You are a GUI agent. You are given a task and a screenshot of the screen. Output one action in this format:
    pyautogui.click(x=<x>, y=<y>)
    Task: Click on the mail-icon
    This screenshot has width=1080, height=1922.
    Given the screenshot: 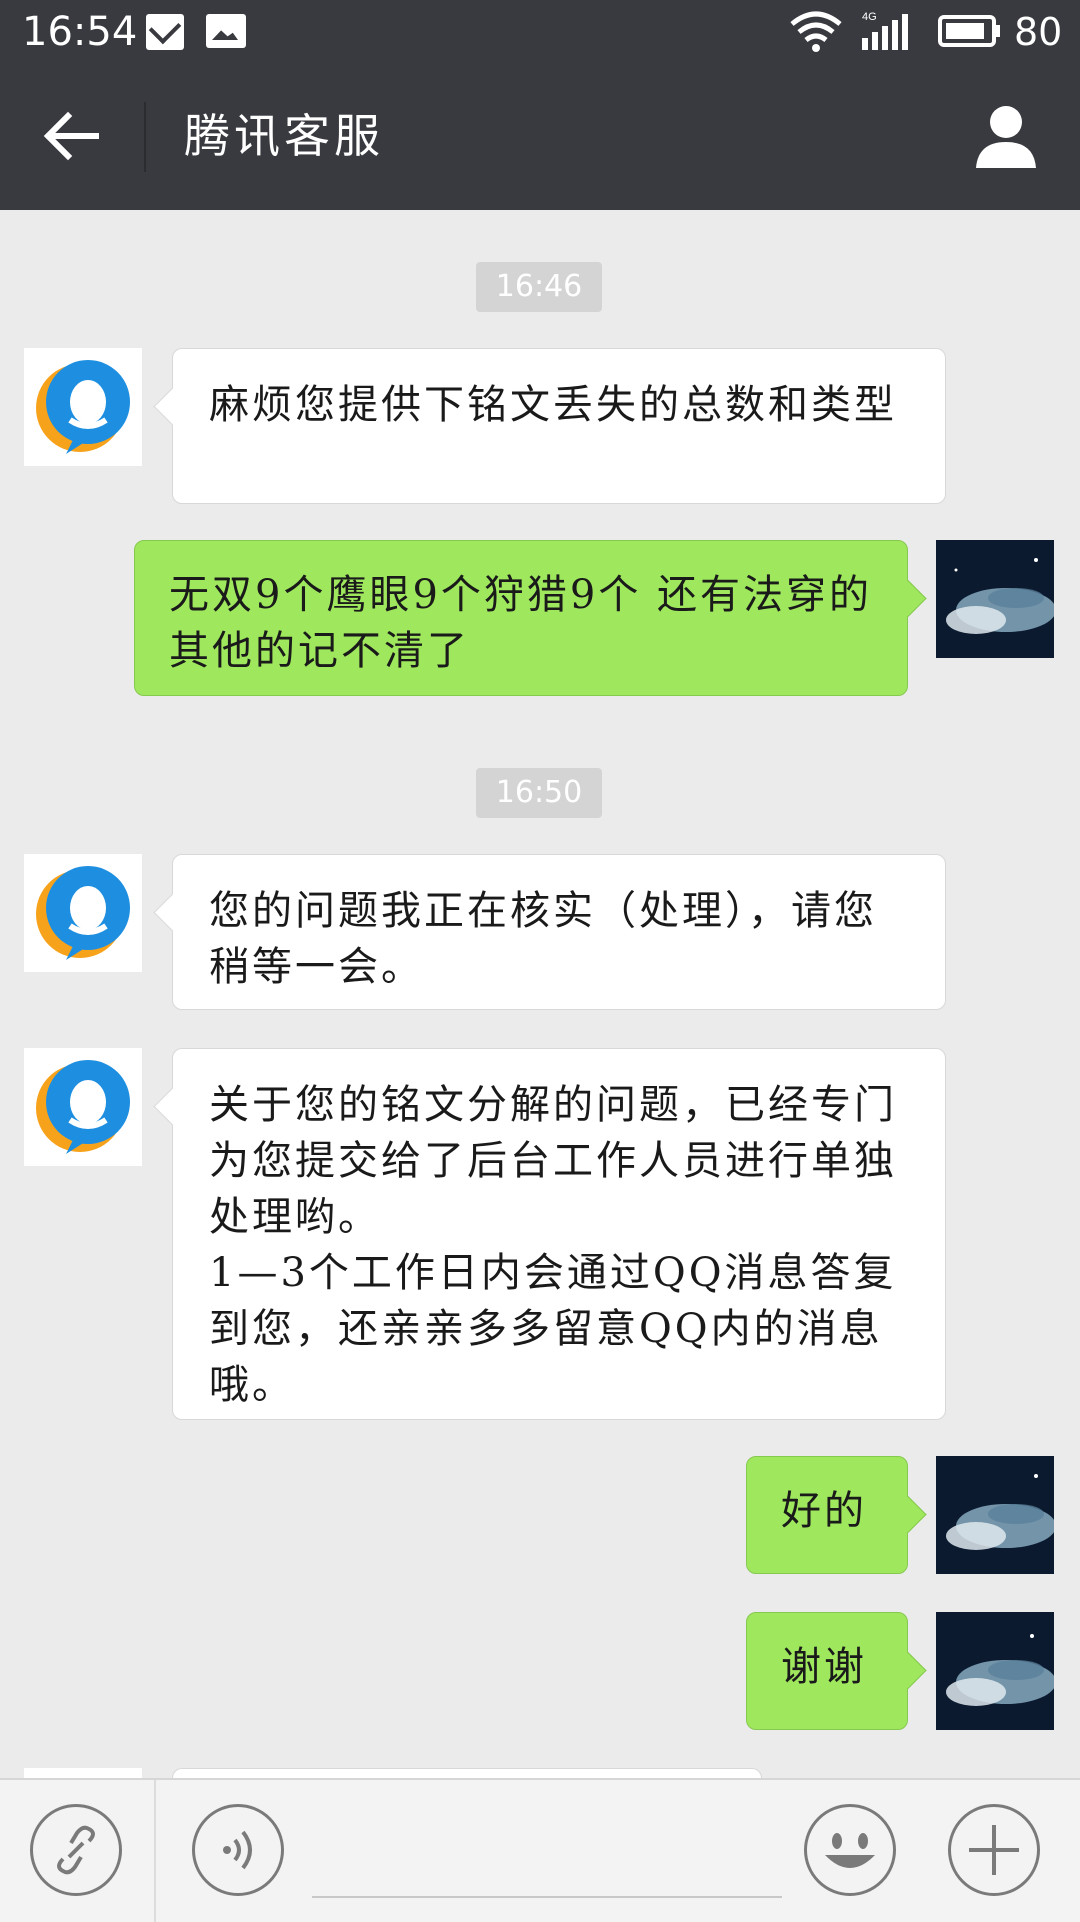 What is the action you would take?
    pyautogui.click(x=165, y=32)
    